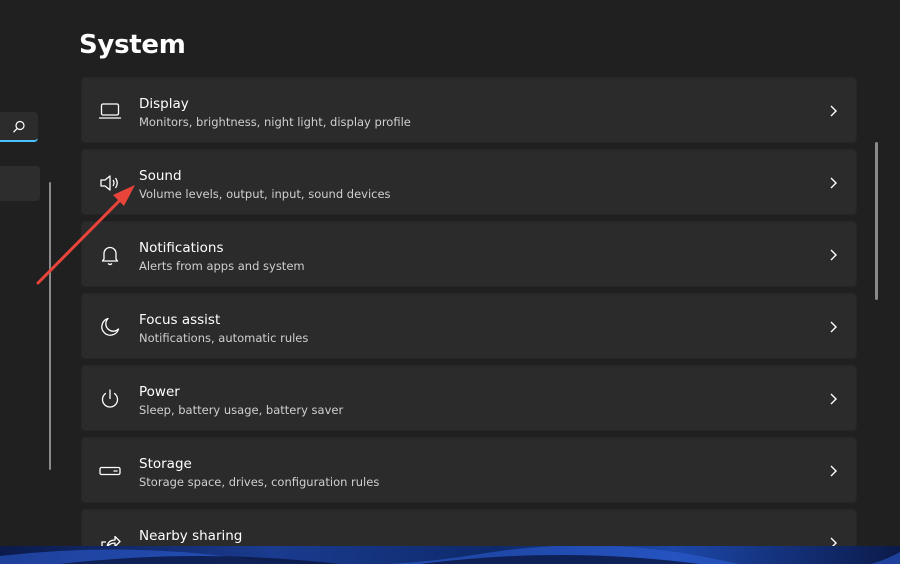 The image size is (900, 564). I want to click on bell-icon, so click(110, 256).